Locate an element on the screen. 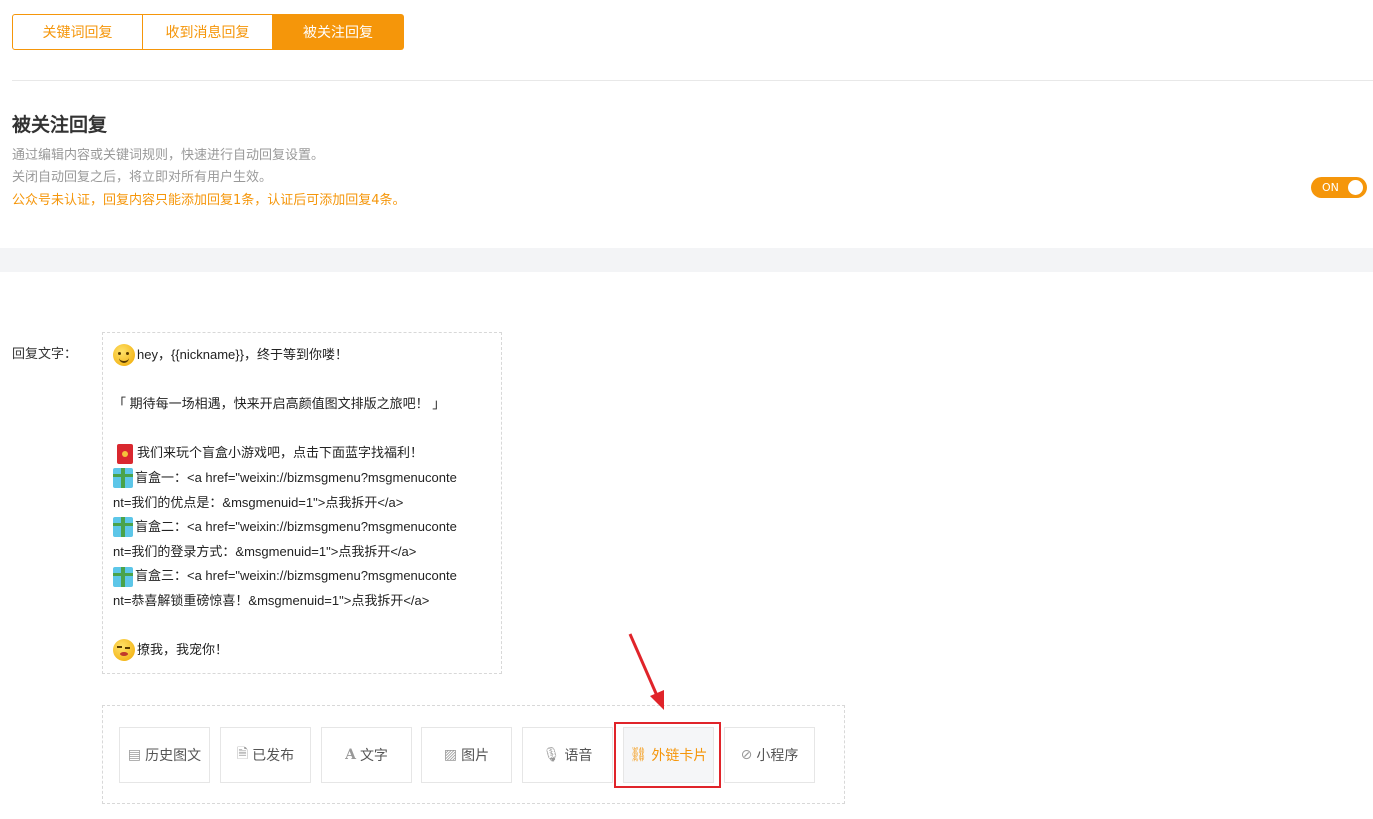  reply-line: nt=我们的优点是：&msgmenuid=1">点我拆开</a> is located at coordinates (302, 503).